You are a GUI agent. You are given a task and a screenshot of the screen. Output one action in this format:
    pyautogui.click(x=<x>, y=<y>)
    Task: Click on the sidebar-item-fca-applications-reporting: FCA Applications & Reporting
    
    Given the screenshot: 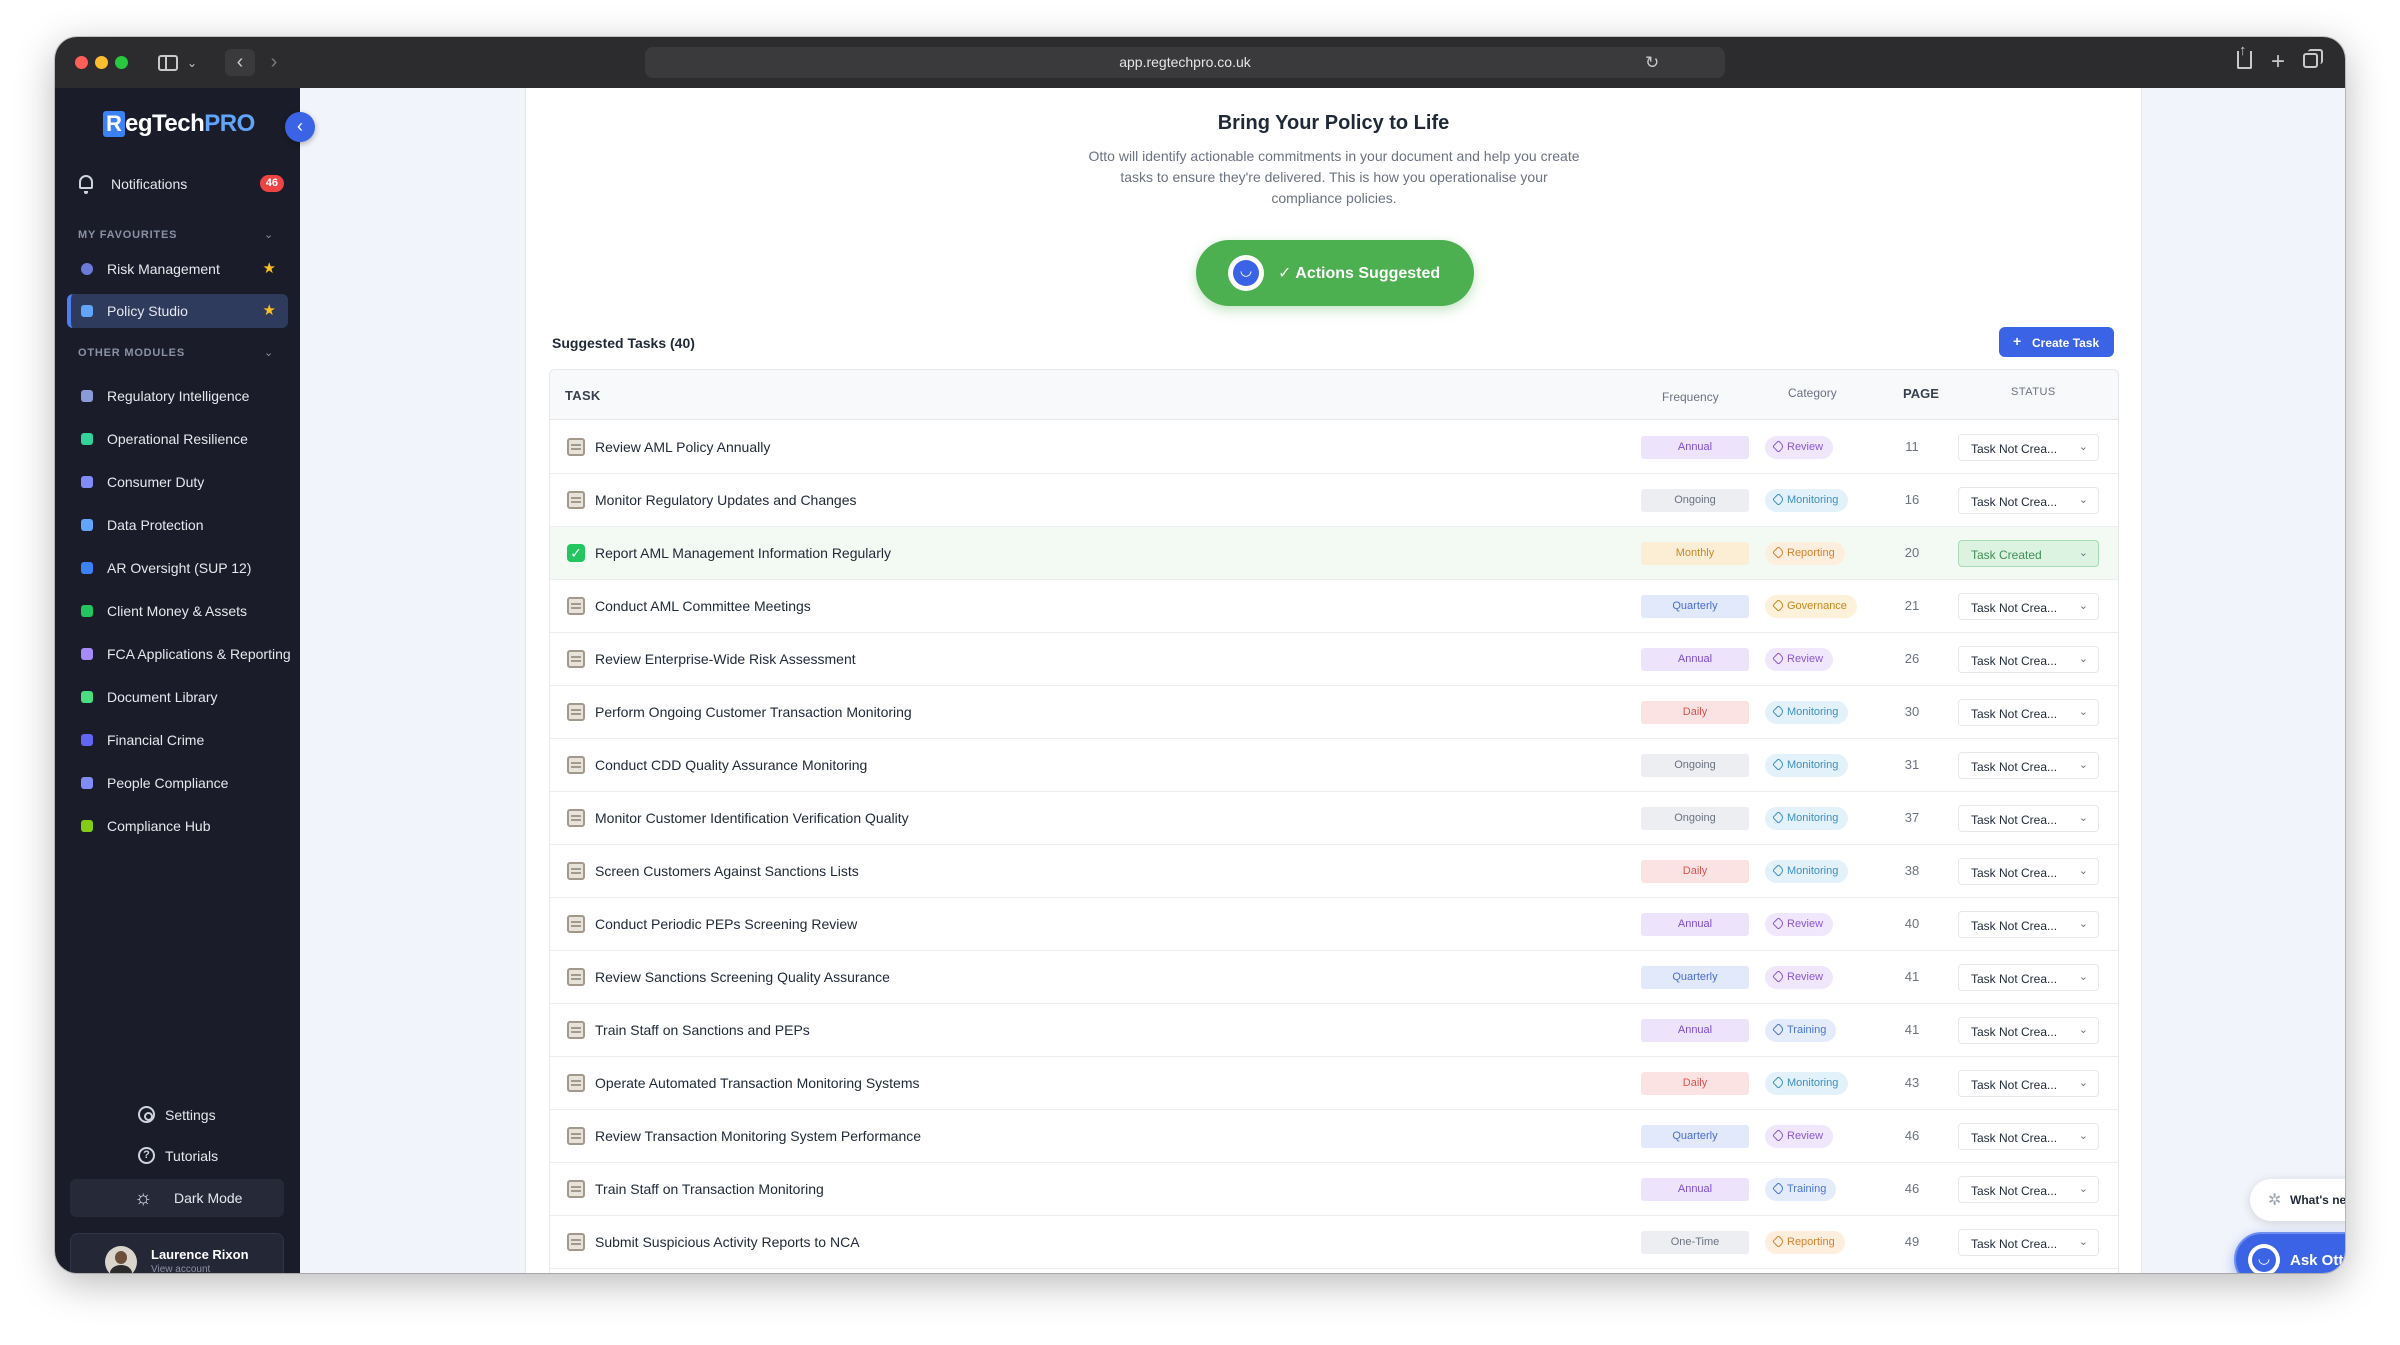 What is the action you would take?
    pyautogui.click(x=179, y=654)
    